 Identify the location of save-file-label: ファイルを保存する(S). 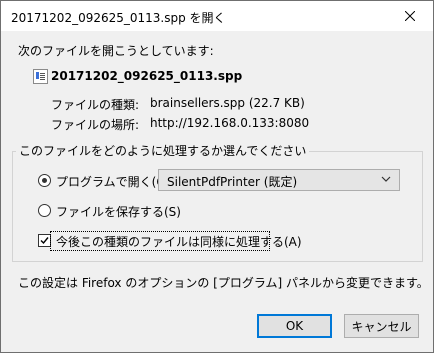
(118, 211).